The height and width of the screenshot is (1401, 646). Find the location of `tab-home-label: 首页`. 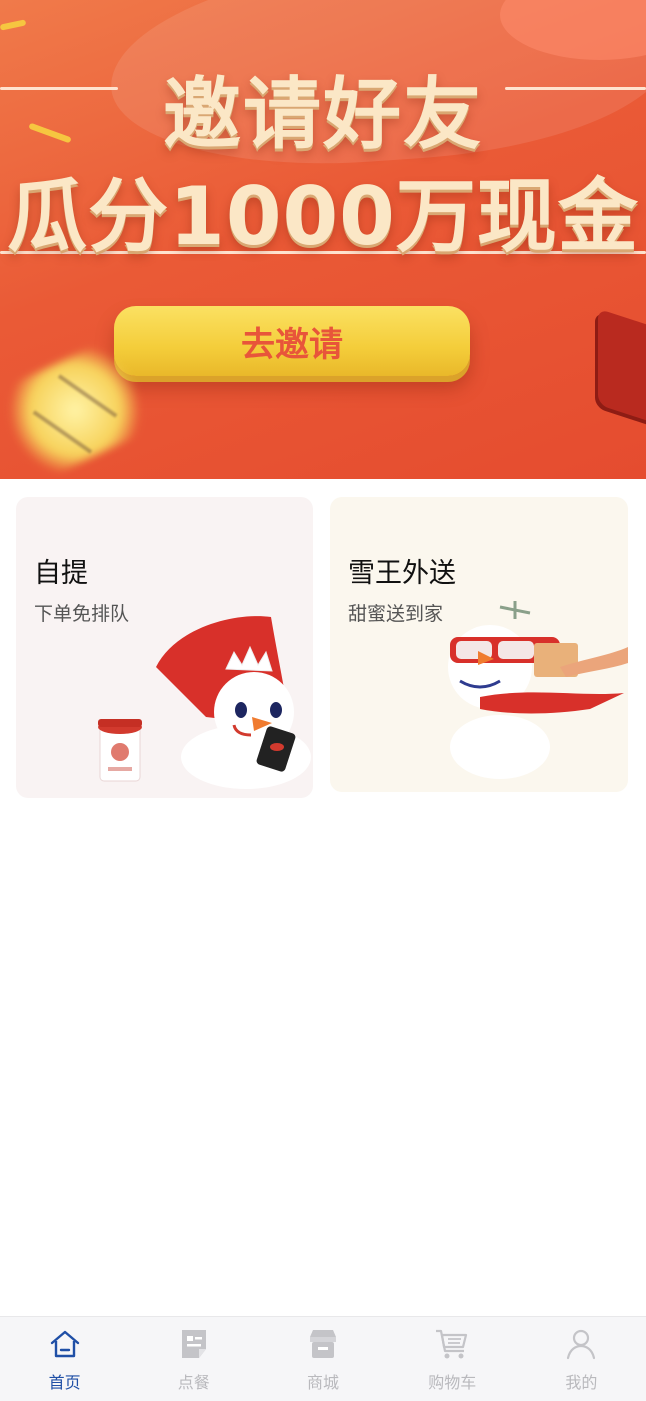

tab-home-label: 首页 is located at coordinates (64, 1382).